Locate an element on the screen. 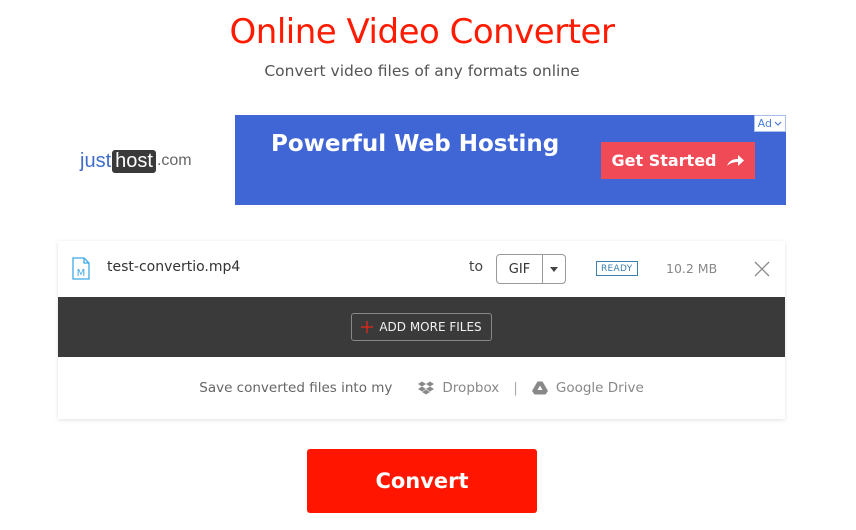  dropbox-link: Dropbox is located at coordinates (458, 388).